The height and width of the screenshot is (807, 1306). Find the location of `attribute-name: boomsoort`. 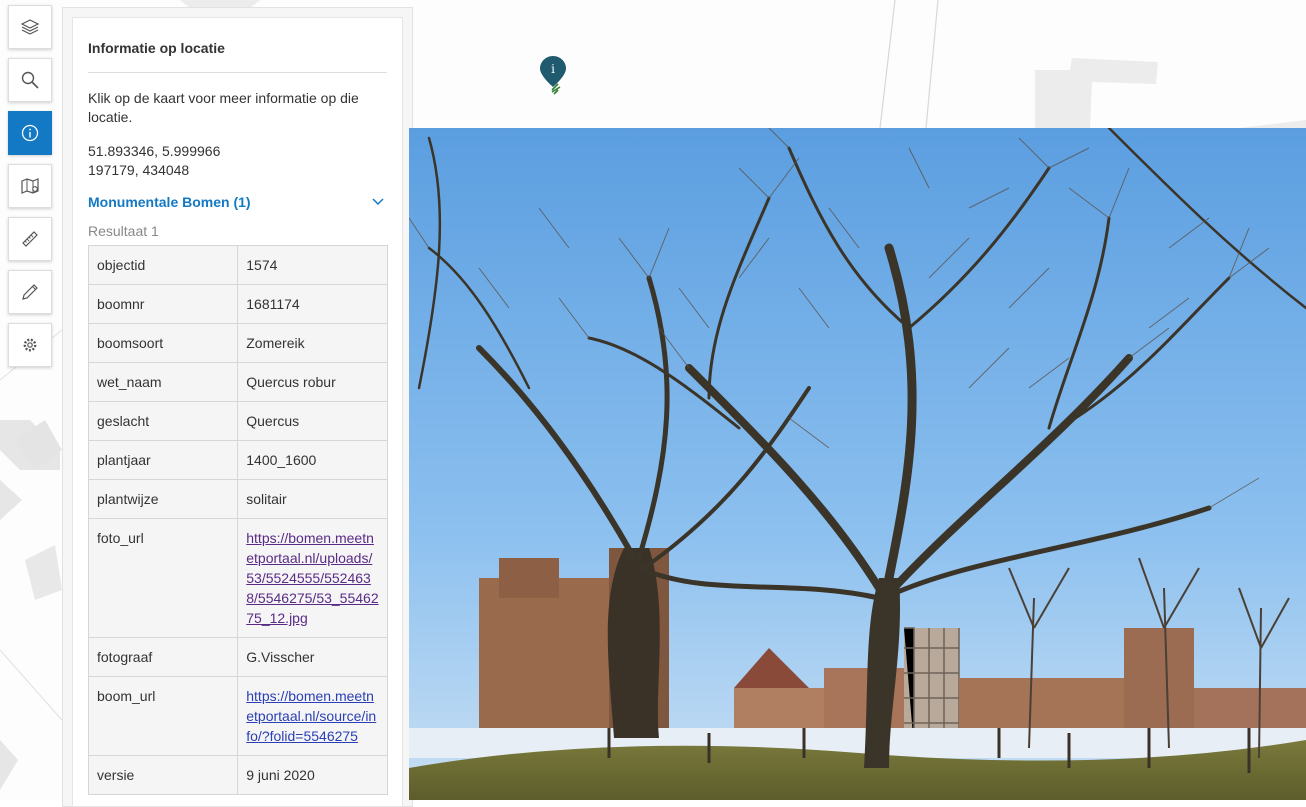

attribute-name: boomsoort is located at coordinates (163, 343).